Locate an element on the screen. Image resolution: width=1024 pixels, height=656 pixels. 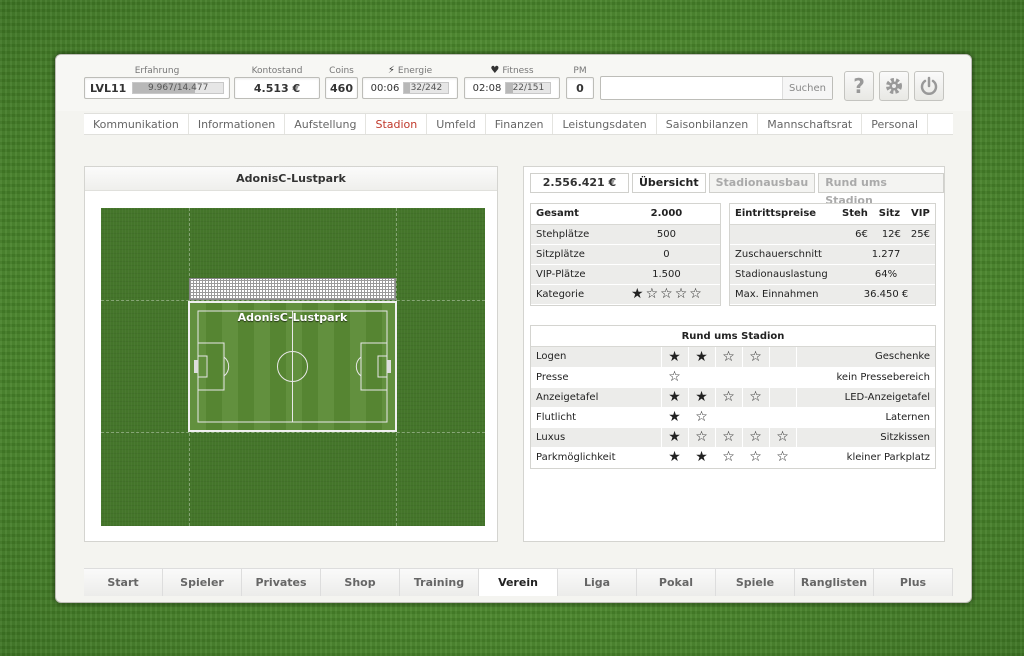
around-stadium-row: Parkmöglichkeit ★ ★ ☆ ☆ ☆ kleiner Parkplatz is located at coordinates (733, 457).